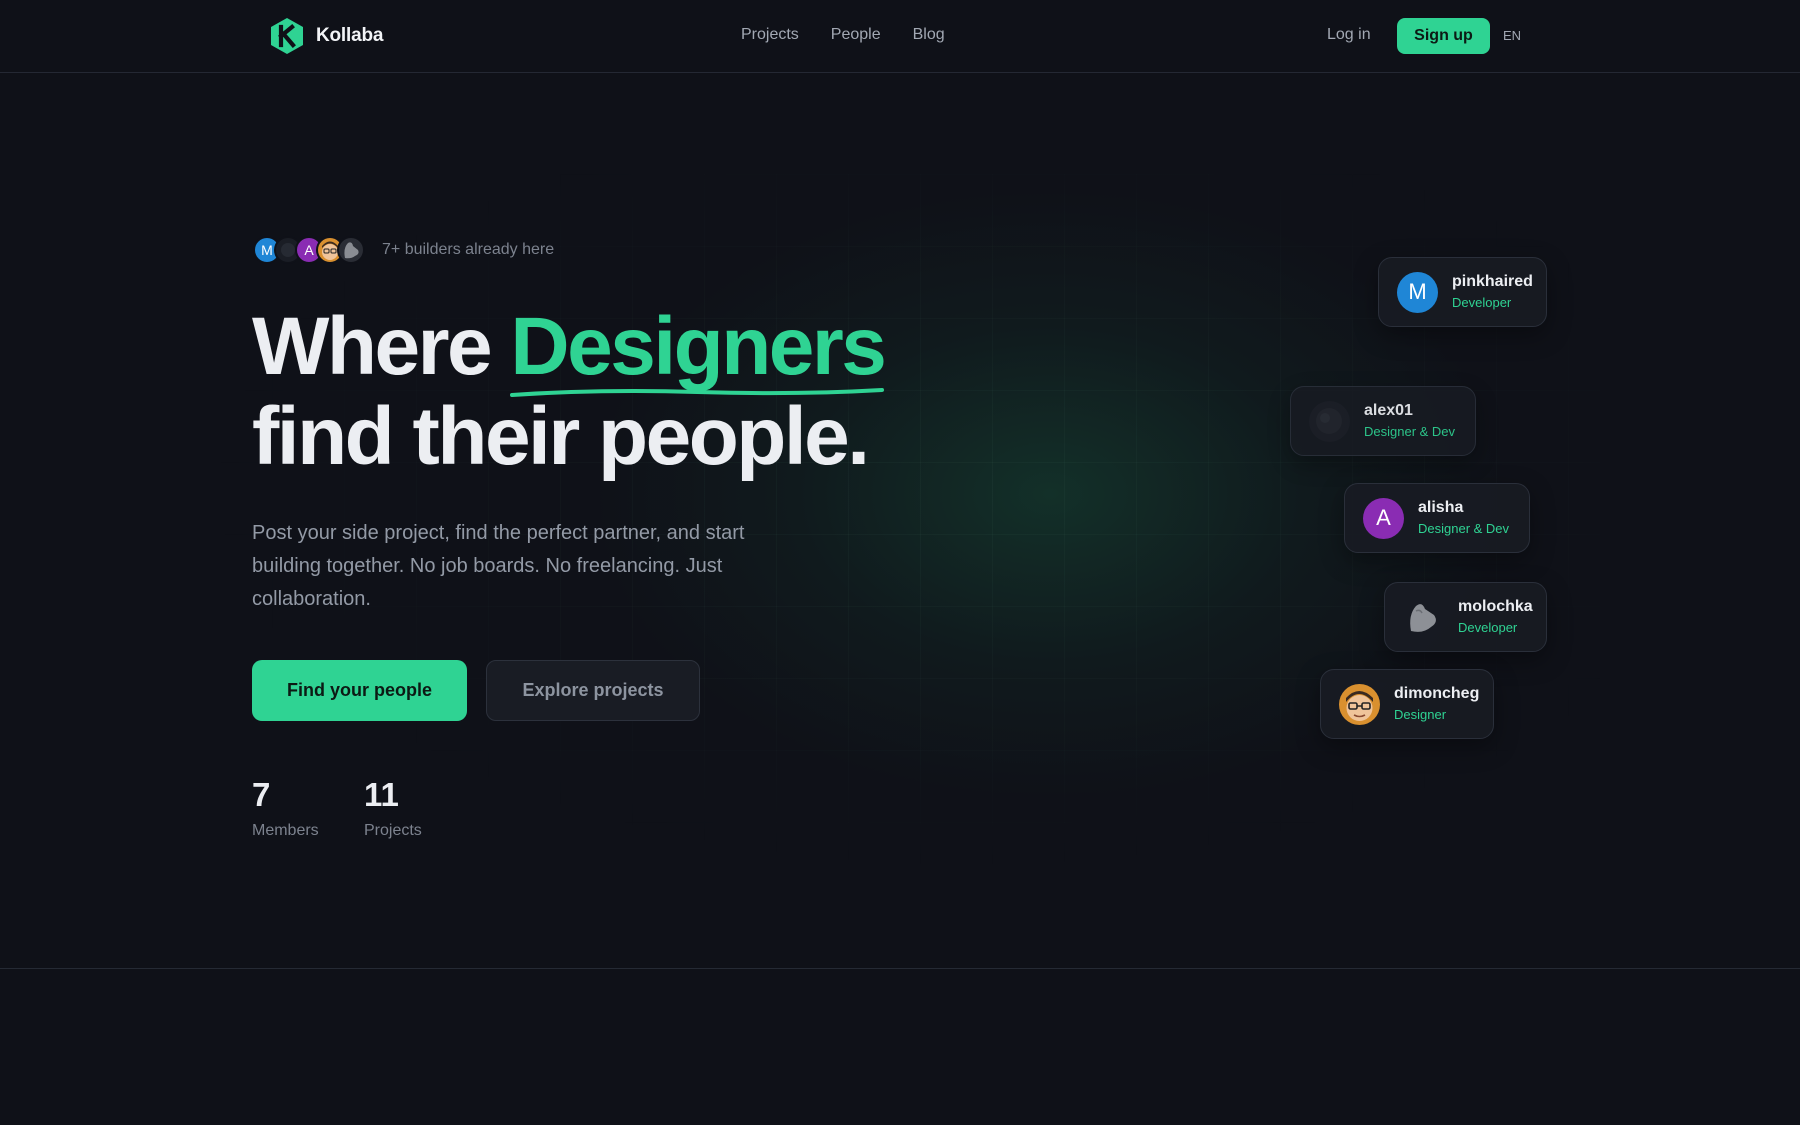  Describe the element at coordinates (393, 830) in the screenshot. I see `stat-label: Projects` at that location.